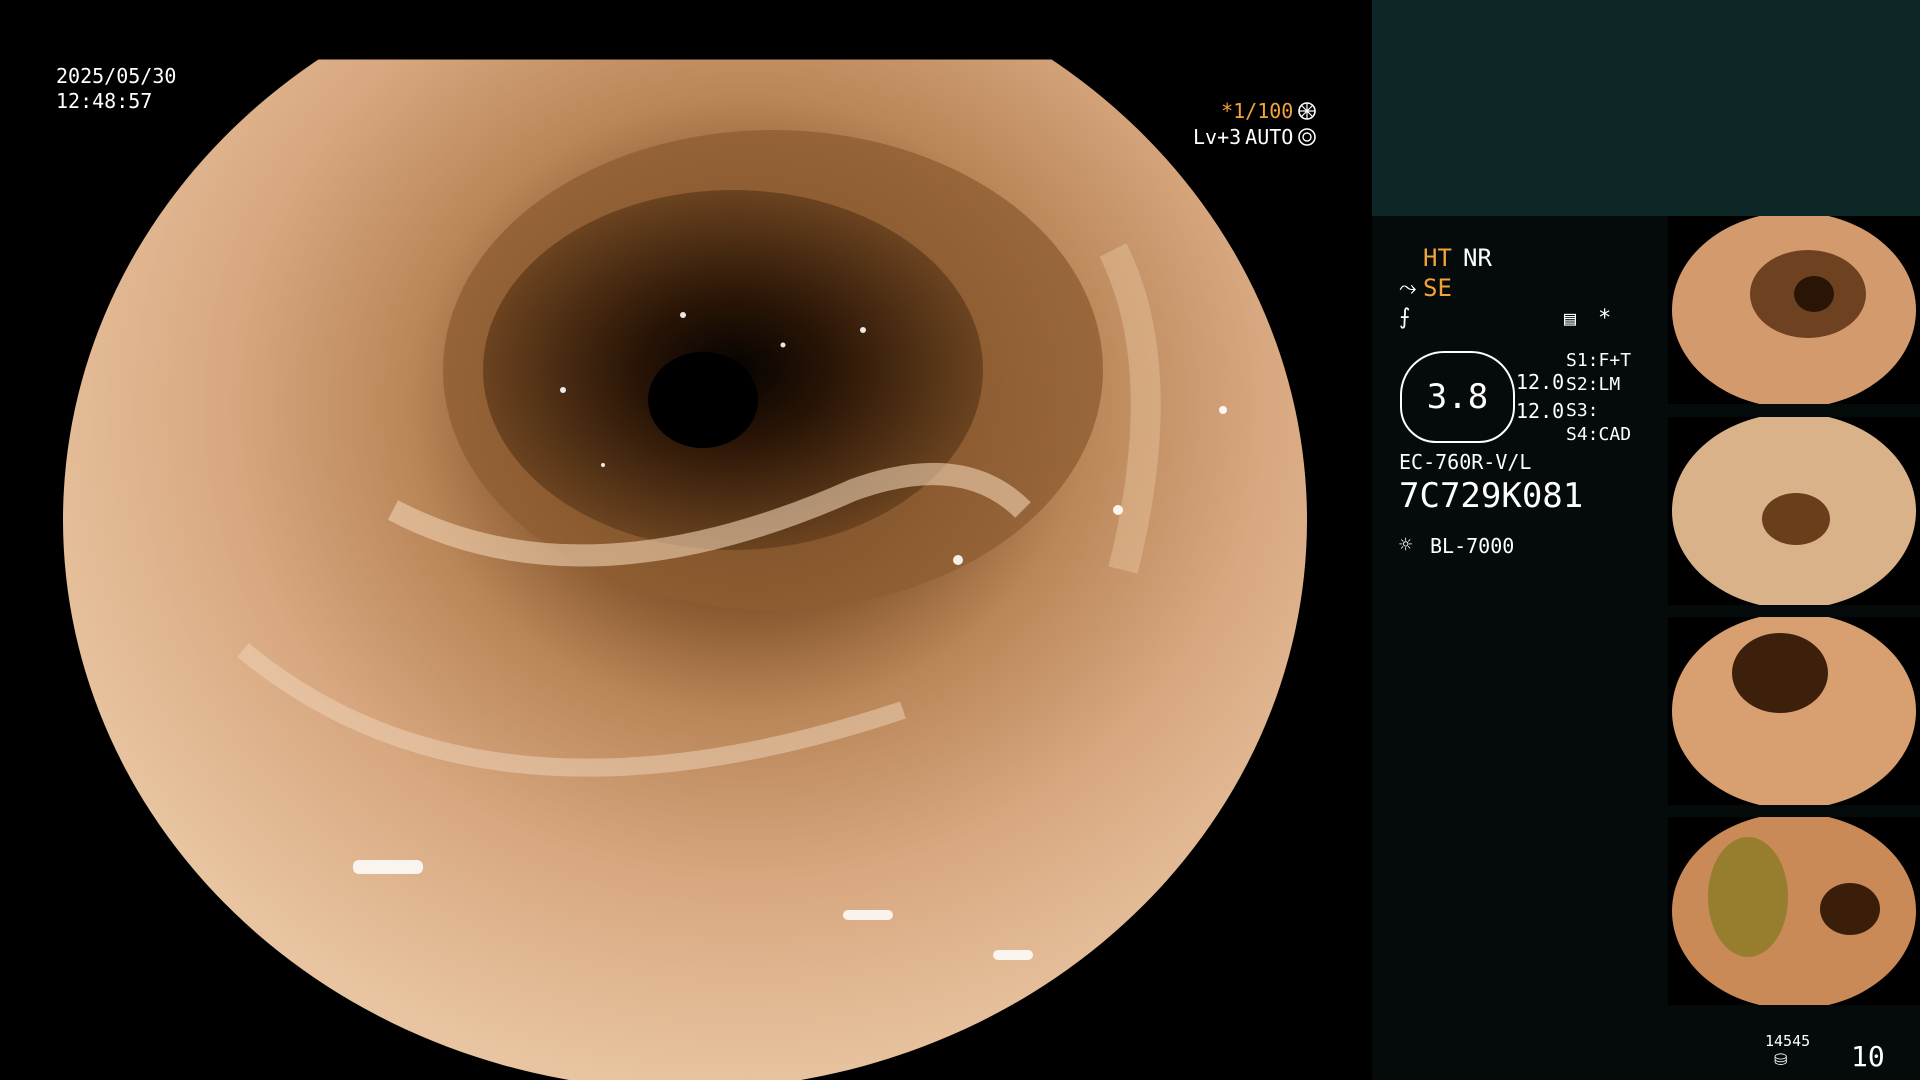 Image resolution: width=1920 pixels, height=1080 pixels. What do you see at coordinates (1255, 124) in the screenshot?
I see `exposure-overlay: *1/100 Lv+3 AUTO` at bounding box center [1255, 124].